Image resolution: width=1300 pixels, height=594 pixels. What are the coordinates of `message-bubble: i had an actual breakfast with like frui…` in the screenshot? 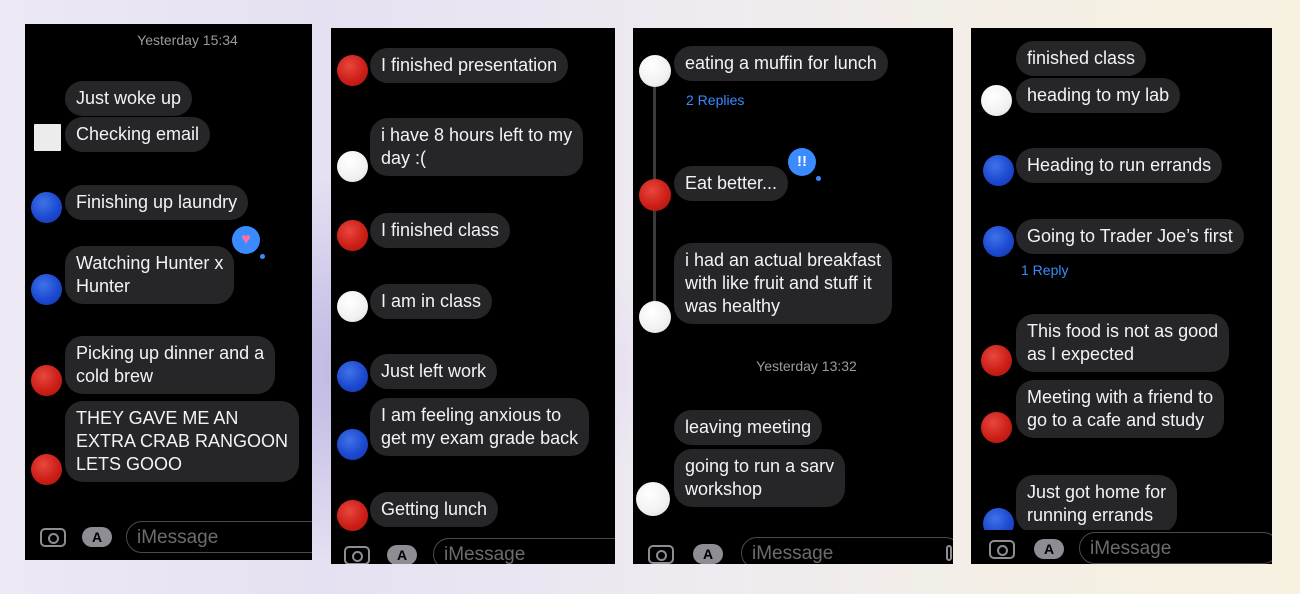 It's located at (783, 283).